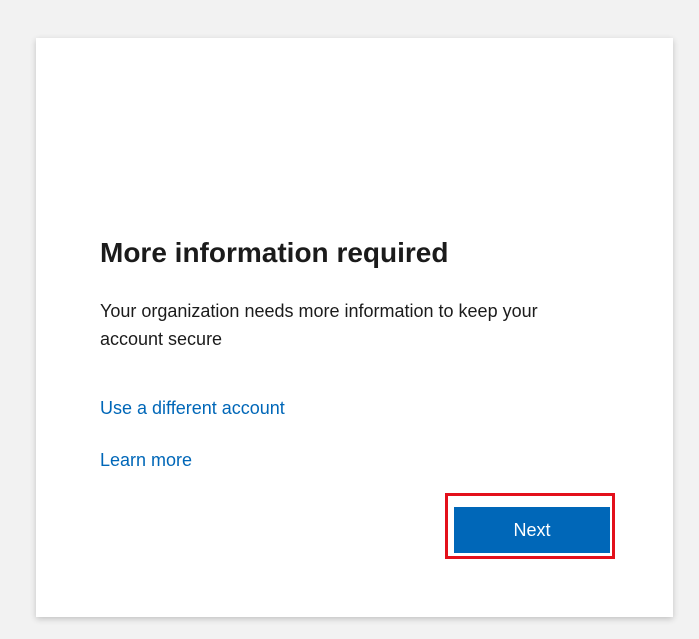 This screenshot has height=639, width=699. What do you see at coordinates (274, 252) in the screenshot?
I see `page-title: More information required` at bounding box center [274, 252].